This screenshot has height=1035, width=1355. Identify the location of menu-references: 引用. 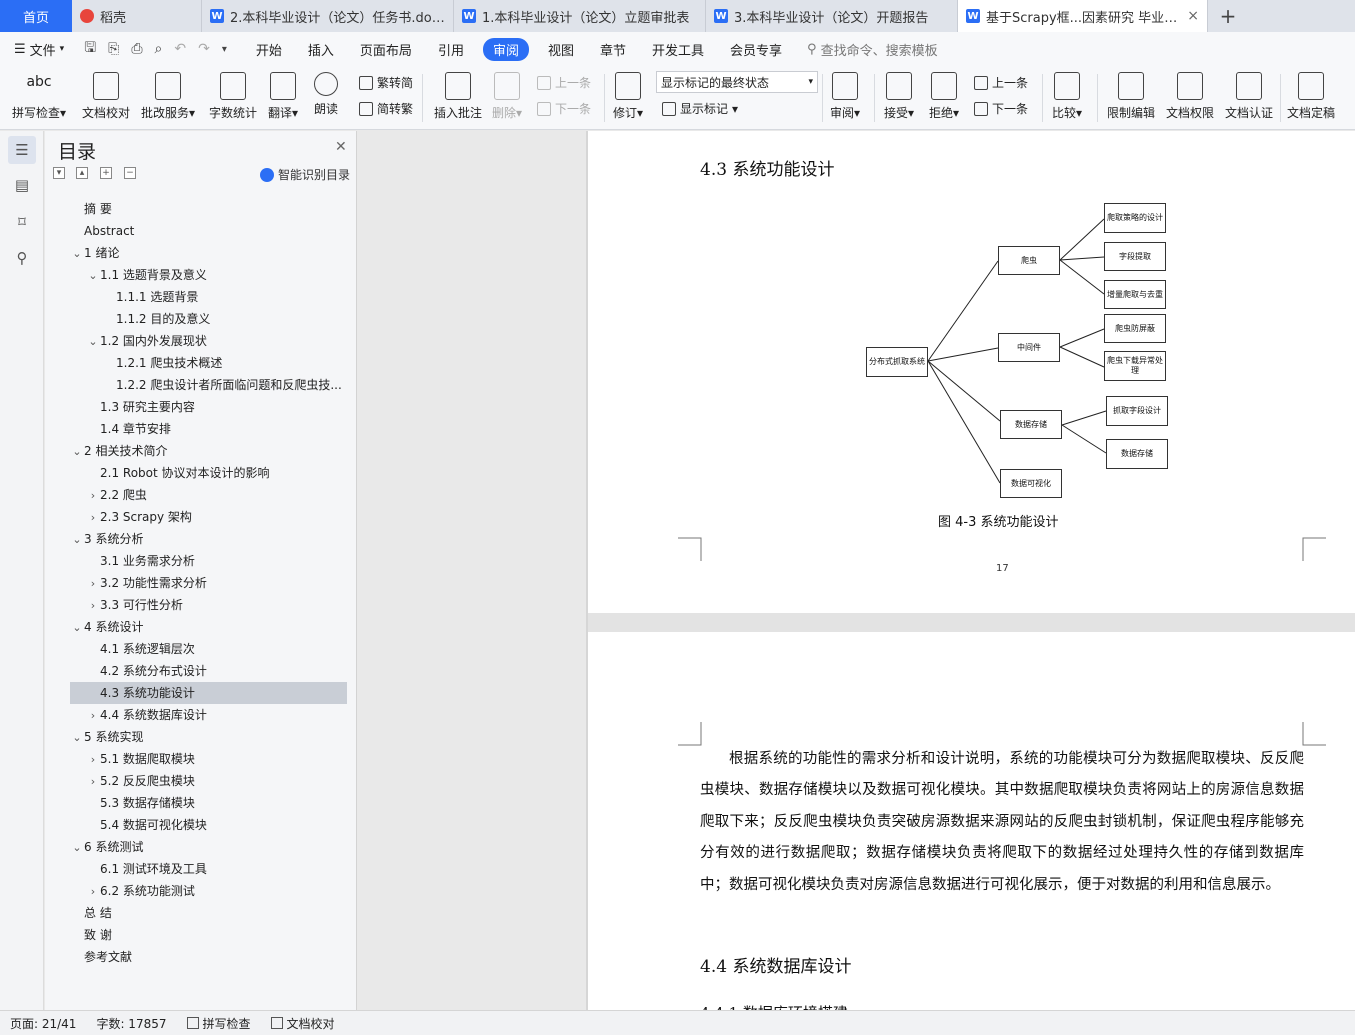
(451, 49).